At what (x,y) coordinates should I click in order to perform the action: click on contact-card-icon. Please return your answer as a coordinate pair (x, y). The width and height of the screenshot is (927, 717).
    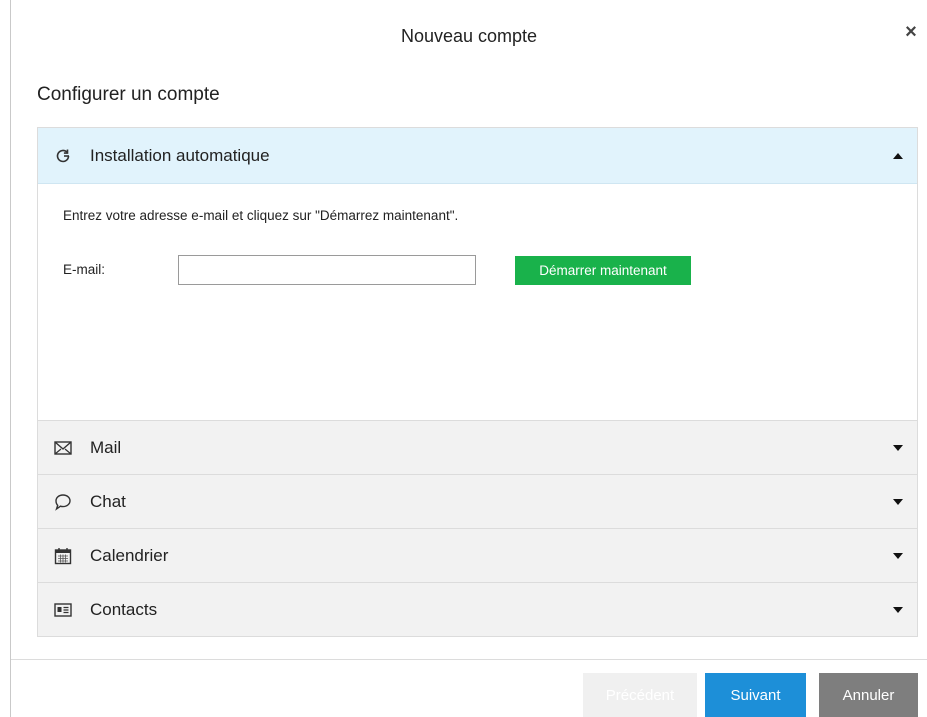
    Looking at the image, I should click on (63, 610).